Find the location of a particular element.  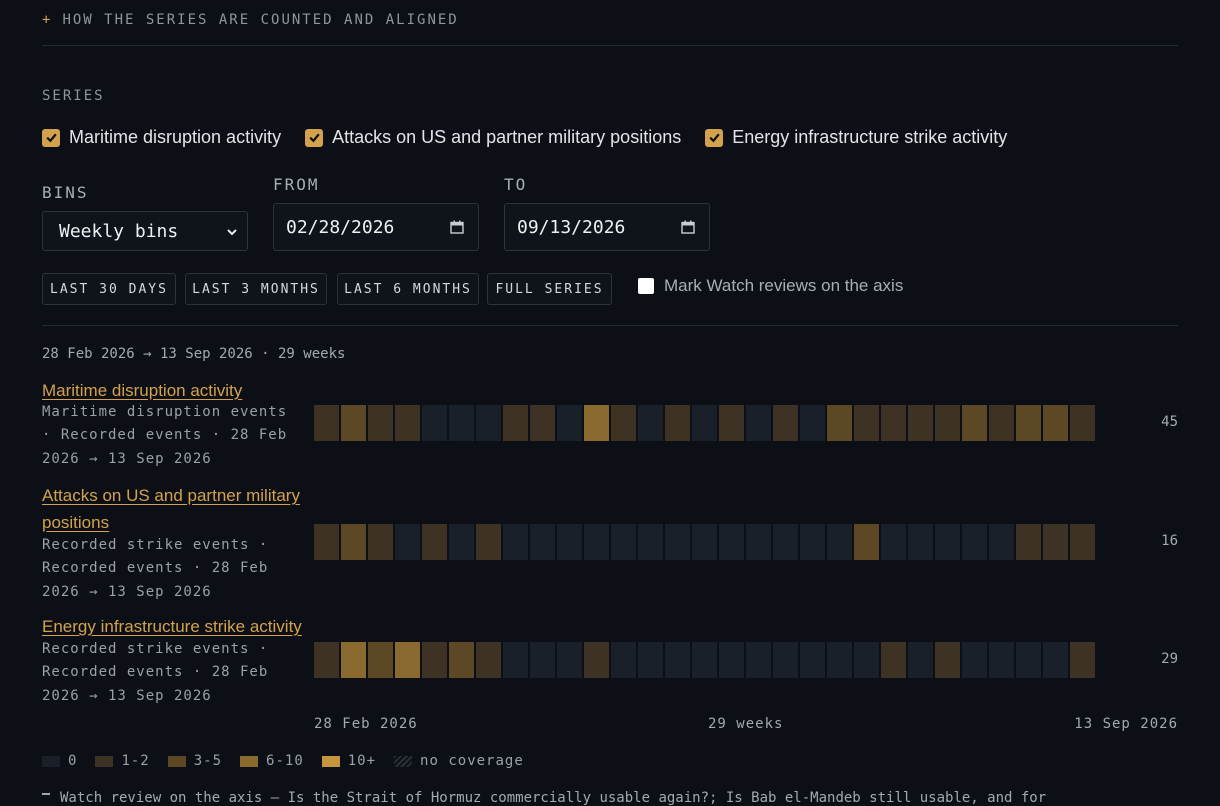

preset-full-series-button: FULL SERIES is located at coordinates (549, 289).